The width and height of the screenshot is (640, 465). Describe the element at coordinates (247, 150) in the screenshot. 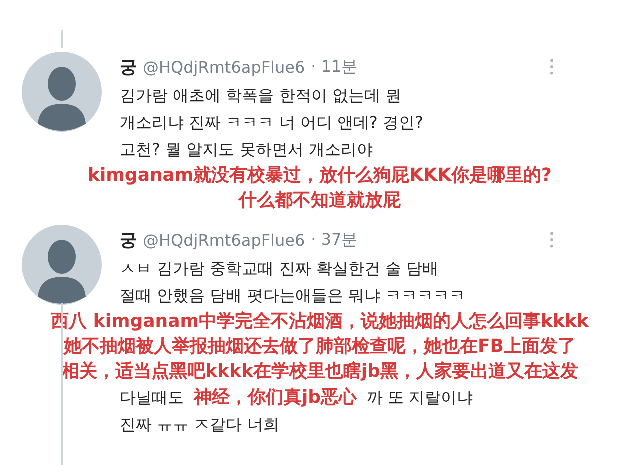

I see `post-text: 고천? 뭘 알지도 못하면서 개소리야` at that location.